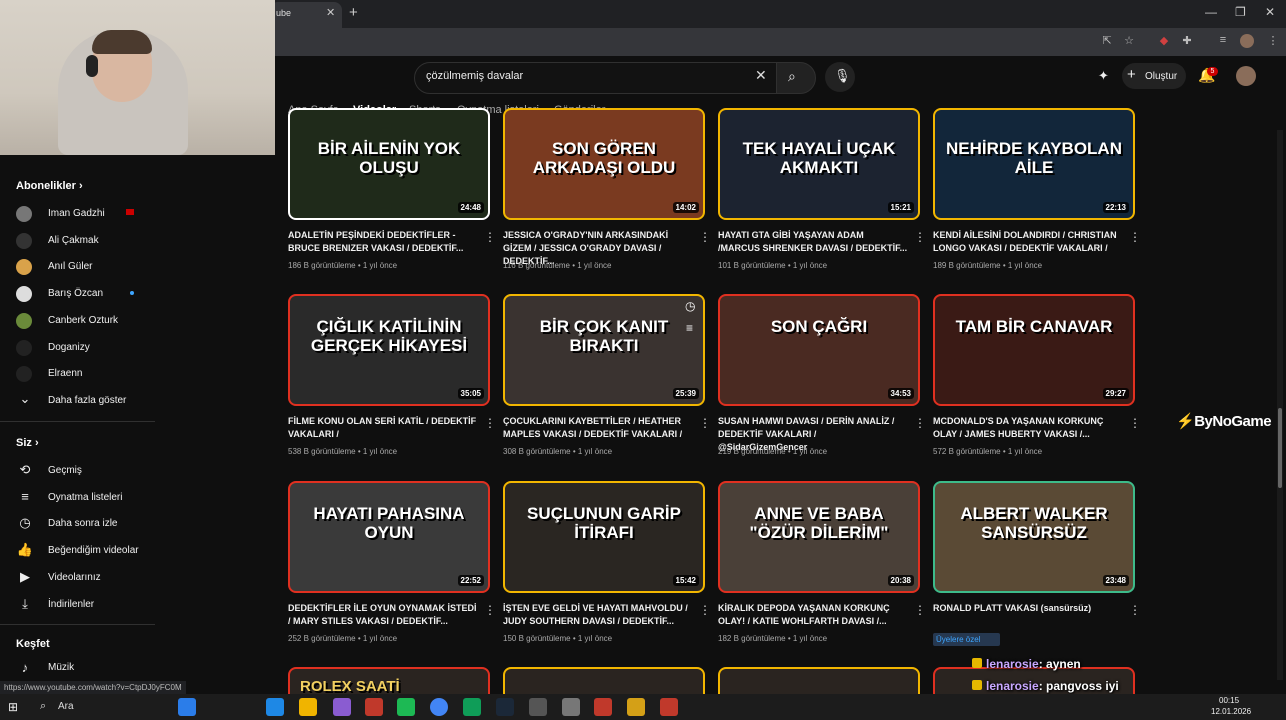 The height and width of the screenshot is (720, 1286). What do you see at coordinates (71, 604) in the screenshot?
I see `sidebar-item-you: İndirilenler` at bounding box center [71, 604].